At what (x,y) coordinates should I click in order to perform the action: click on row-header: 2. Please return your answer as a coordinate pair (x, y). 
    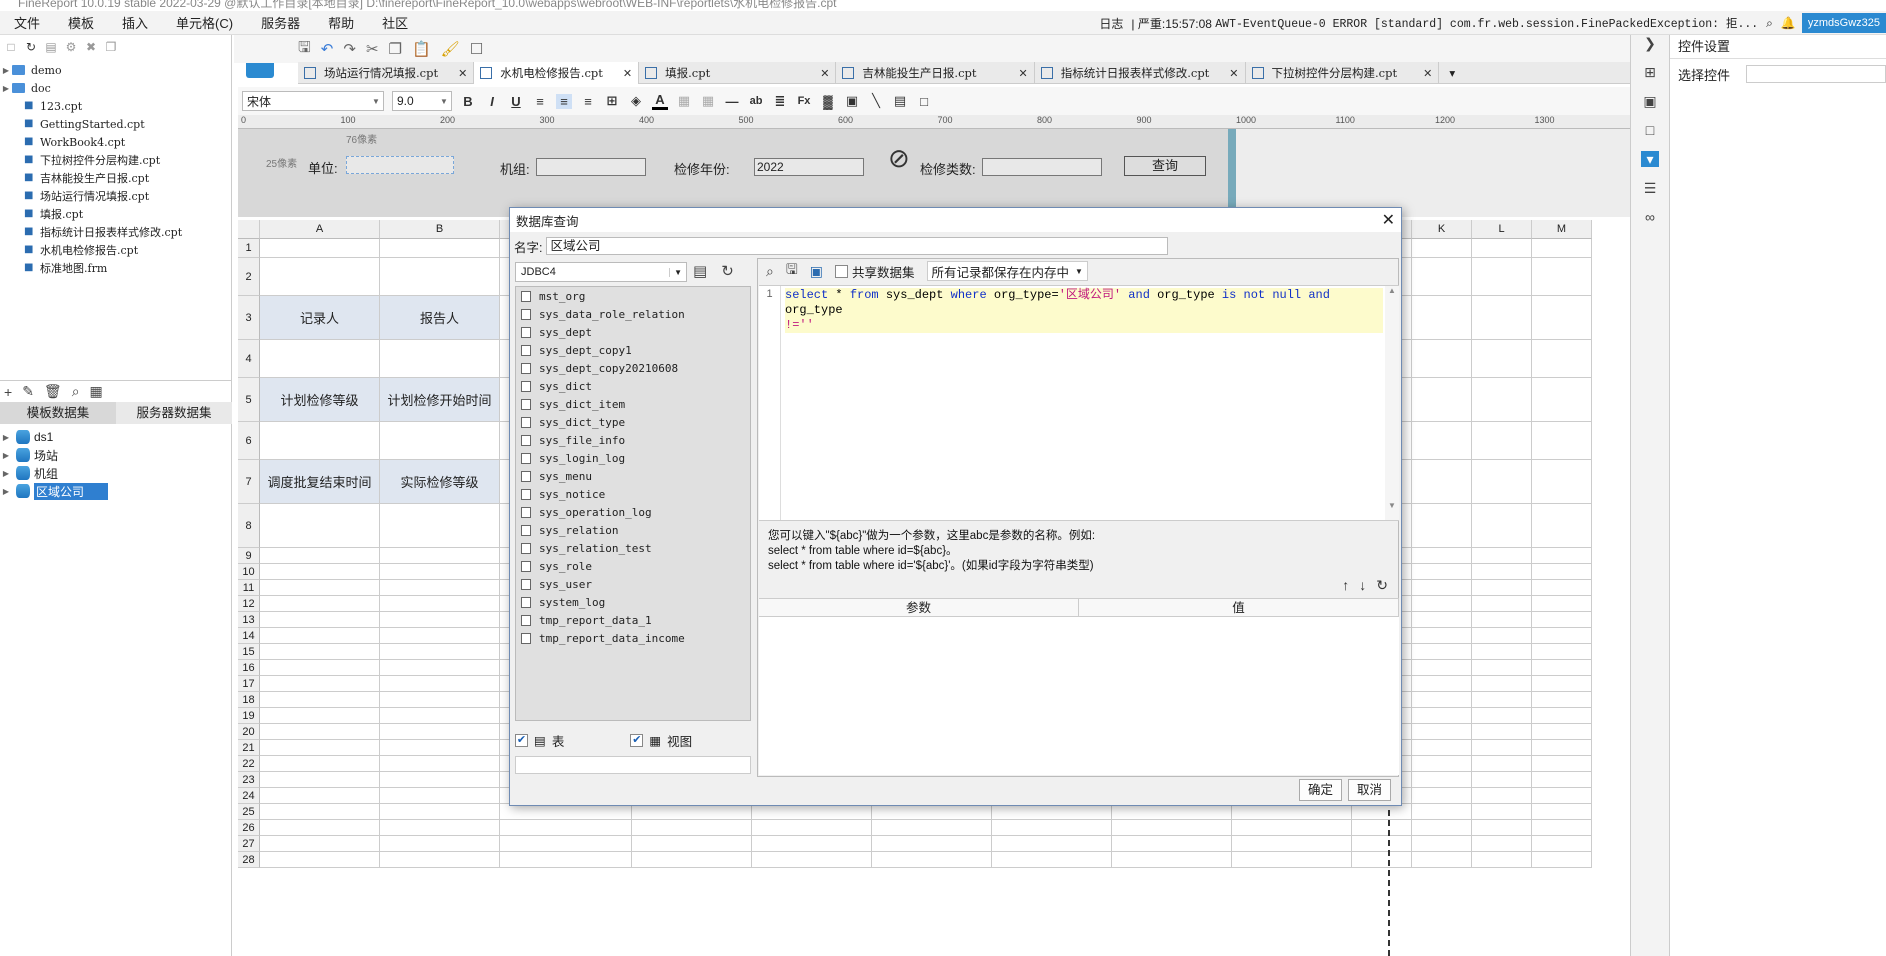
    Looking at the image, I should click on (249, 277).